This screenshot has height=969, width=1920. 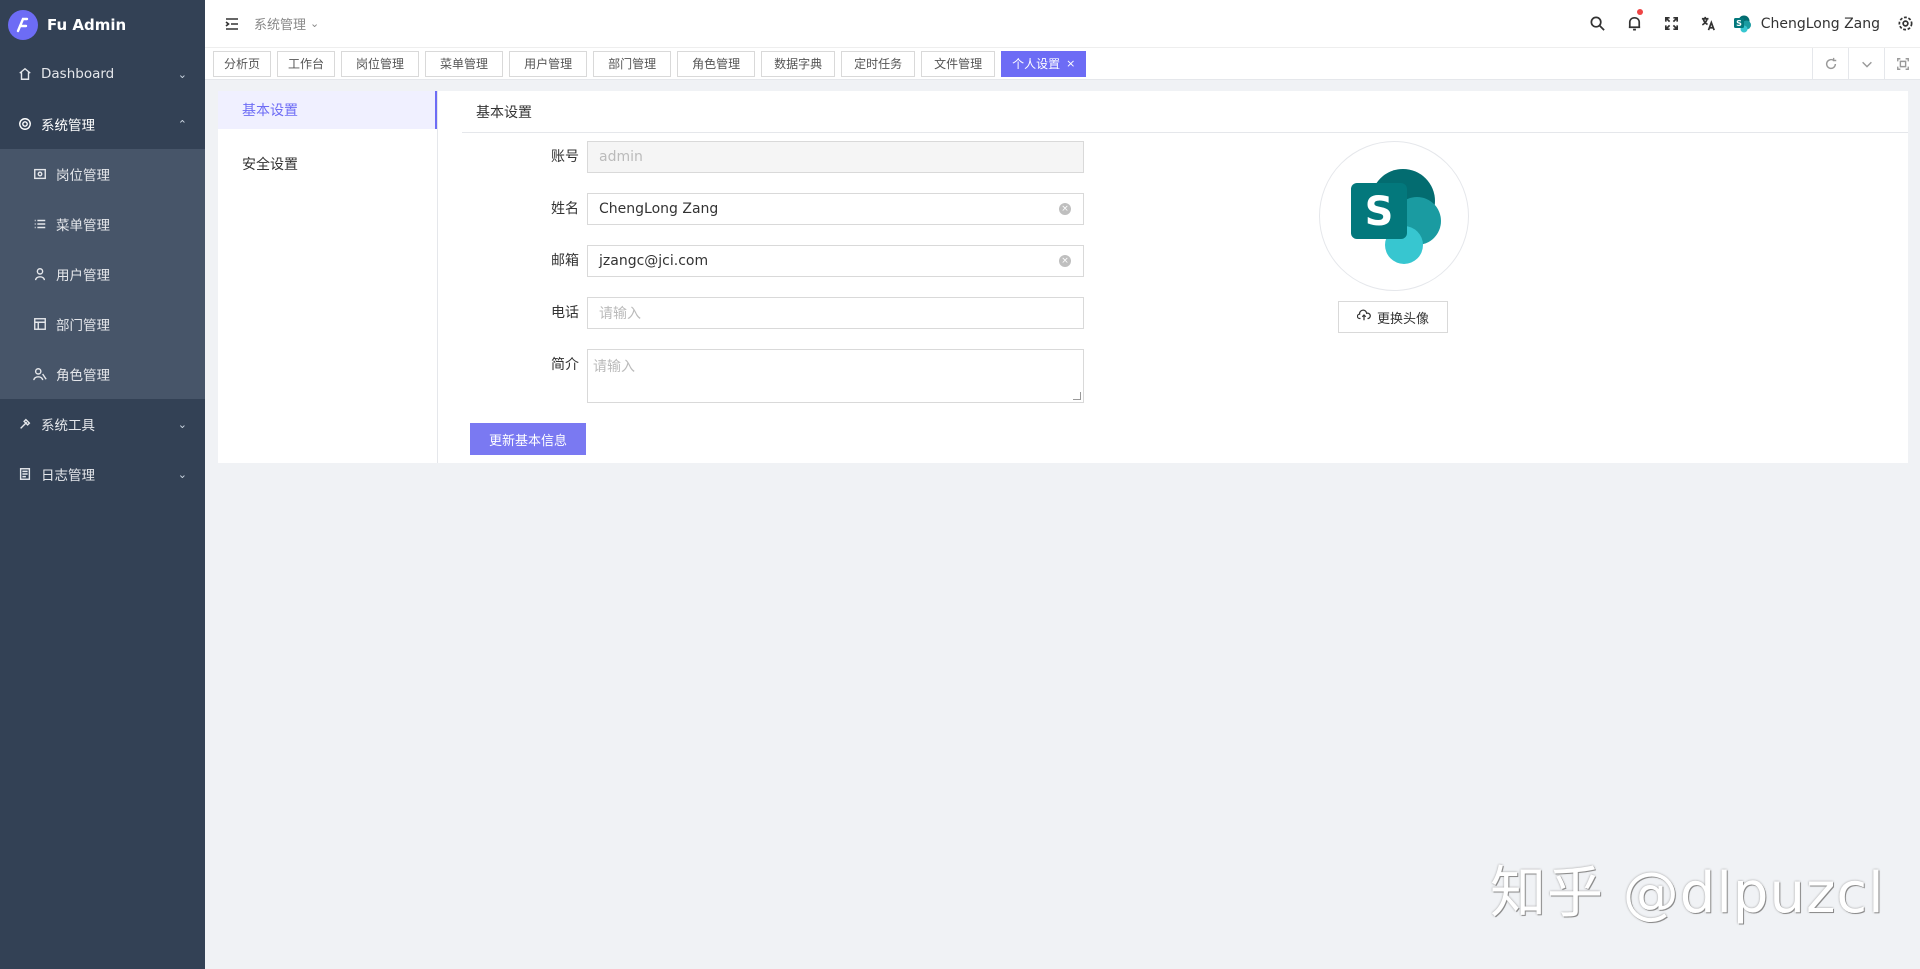 I want to click on notification-dot, so click(x=1639, y=12).